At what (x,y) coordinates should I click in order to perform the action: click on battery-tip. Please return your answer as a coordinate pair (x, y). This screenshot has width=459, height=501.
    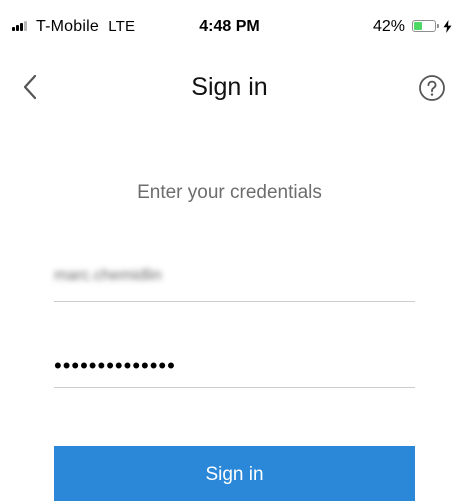
    Looking at the image, I should click on (438, 26).